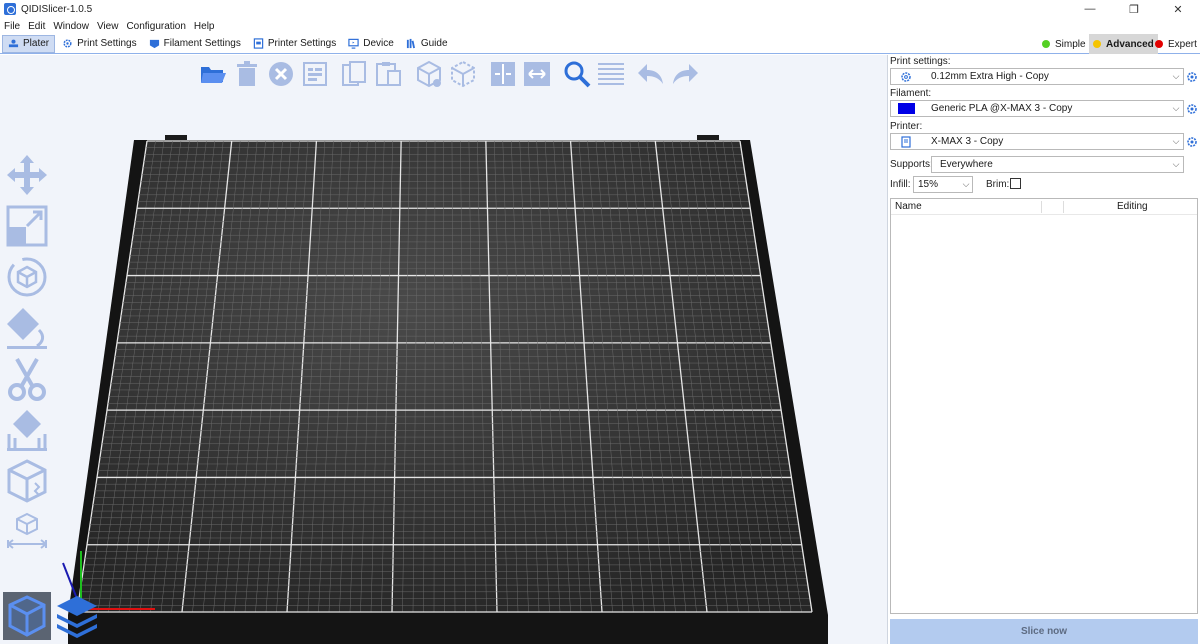 This screenshot has height=644, width=1200. I want to click on 3d-view-button, so click(27, 616).